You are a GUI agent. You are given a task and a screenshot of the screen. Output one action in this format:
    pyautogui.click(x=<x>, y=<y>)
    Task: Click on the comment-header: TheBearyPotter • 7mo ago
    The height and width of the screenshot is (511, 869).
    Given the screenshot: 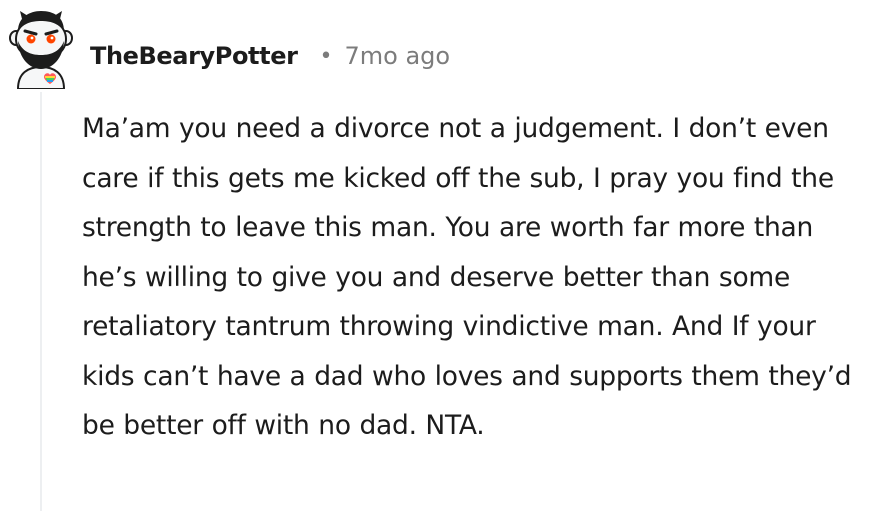 What is the action you would take?
    pyautogui.click(x=270, y=56)
    